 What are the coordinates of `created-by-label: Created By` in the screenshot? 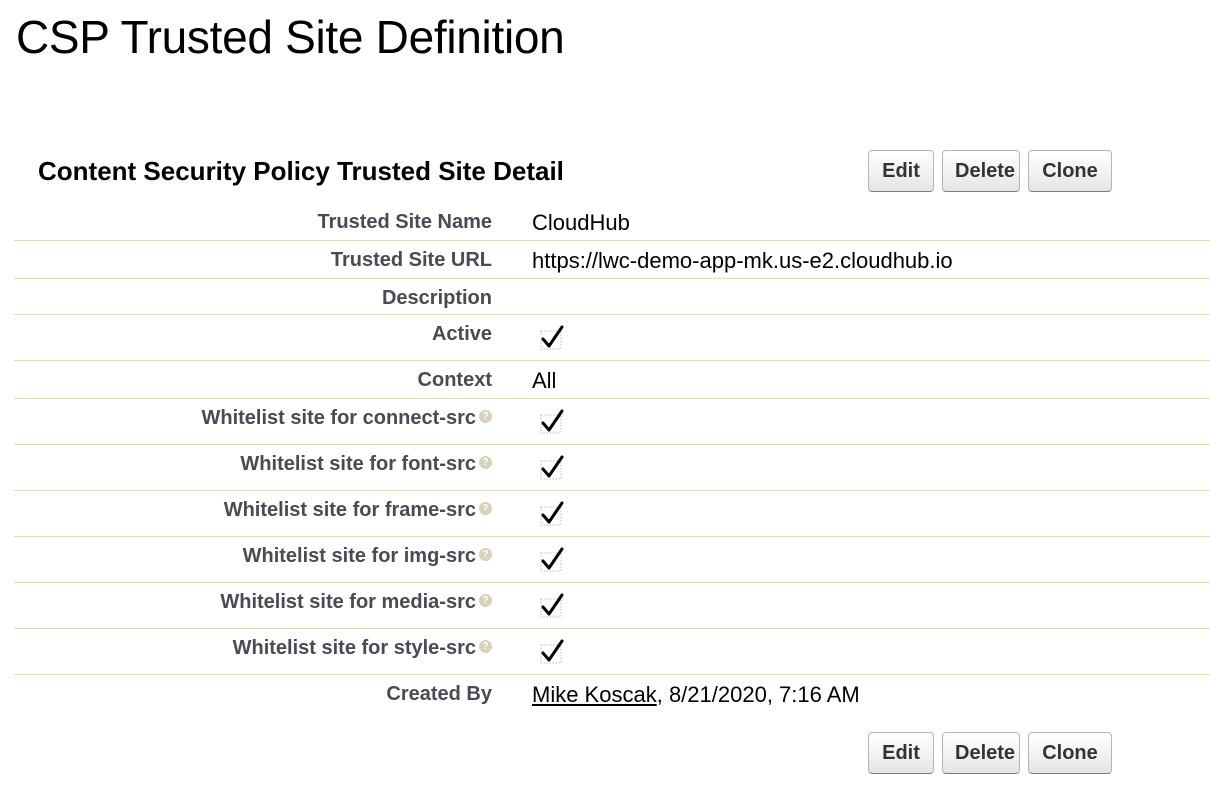 It's located at (439, 694).